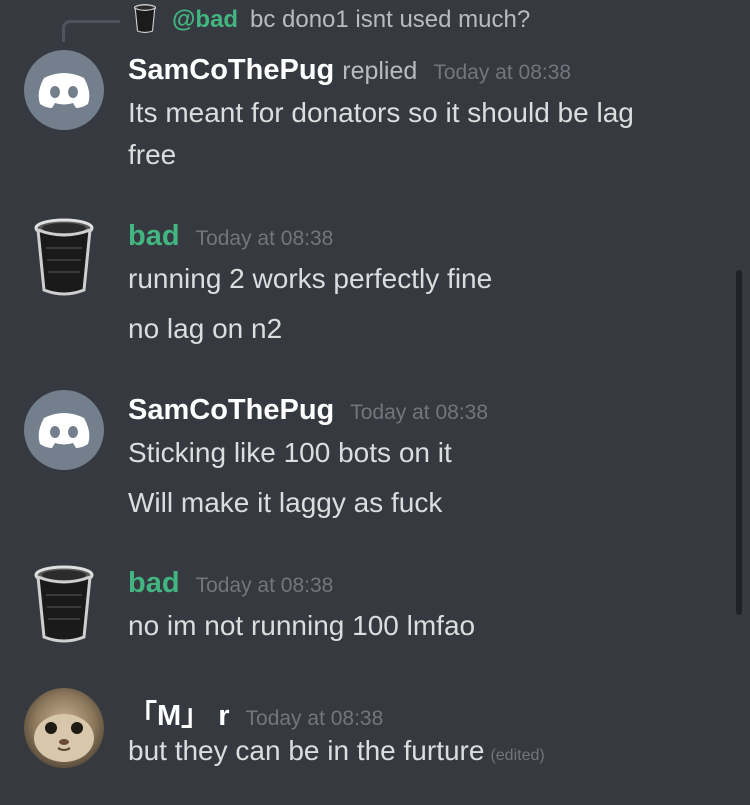 This screenshot has height=805, width=750. What do you see at coordinates (205, 20) in the screenshot?
I see `reply-mention: @bad` at bounding box center [205, 20].